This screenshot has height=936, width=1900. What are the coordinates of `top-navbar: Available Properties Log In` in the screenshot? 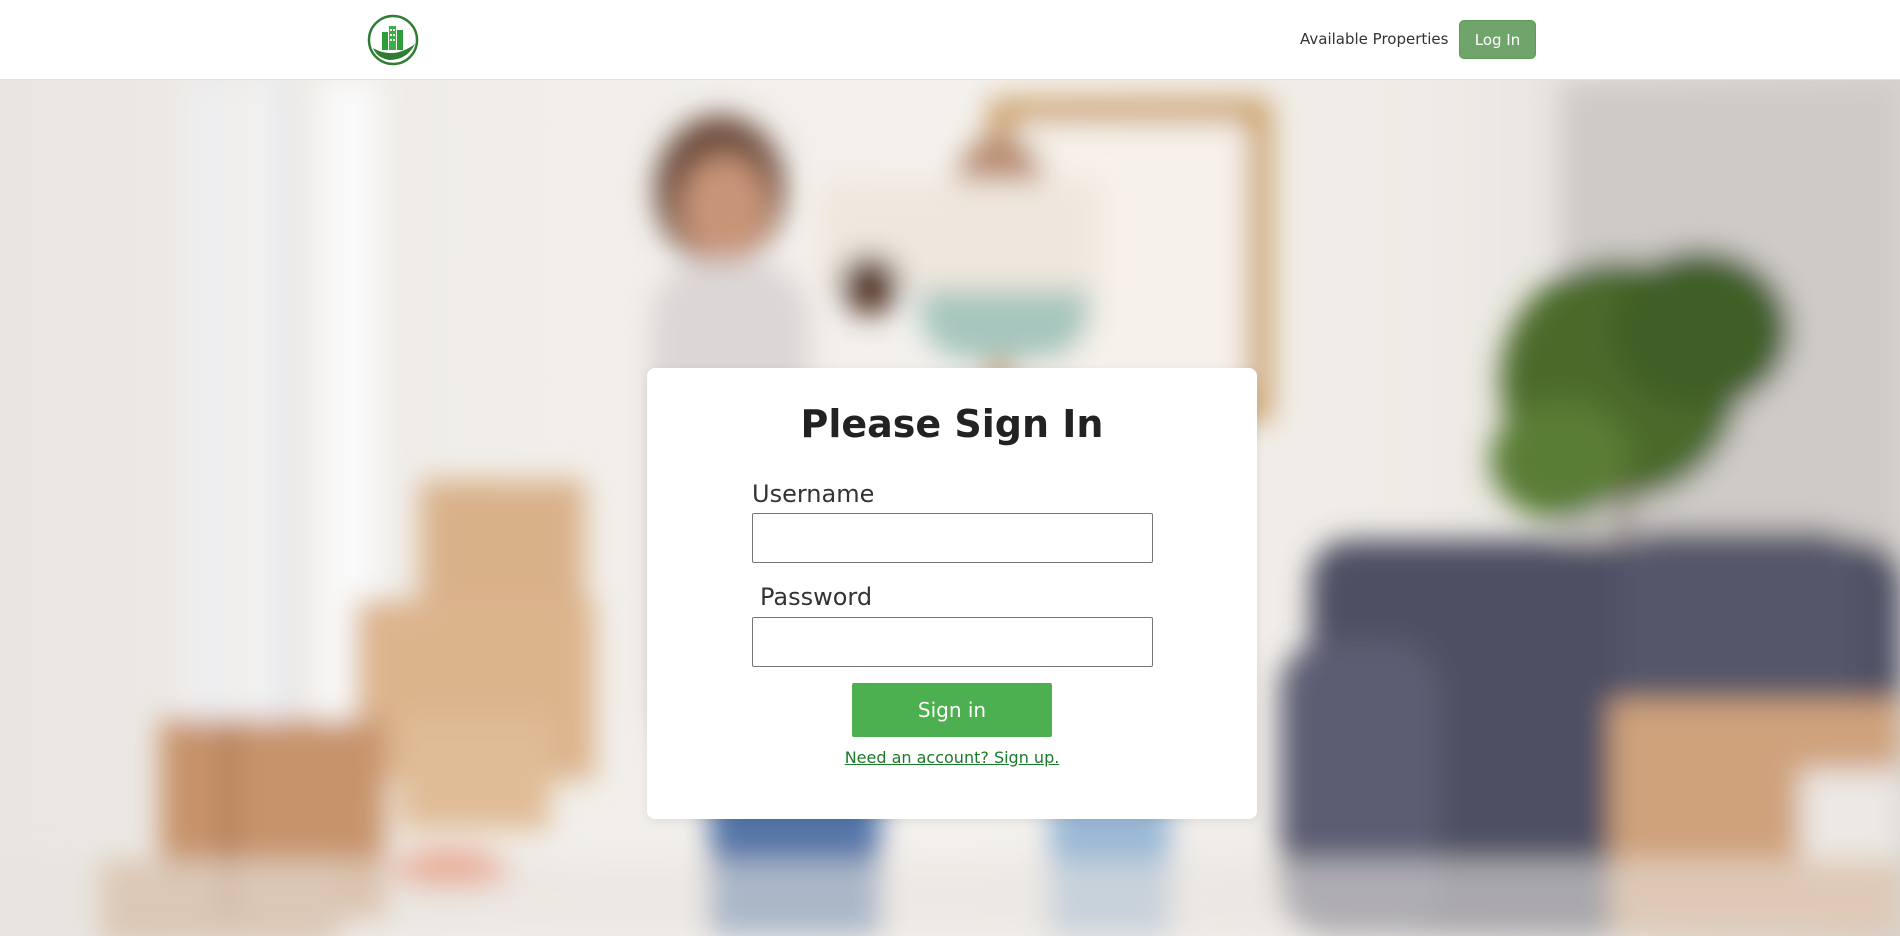 It's located at (950, 40).